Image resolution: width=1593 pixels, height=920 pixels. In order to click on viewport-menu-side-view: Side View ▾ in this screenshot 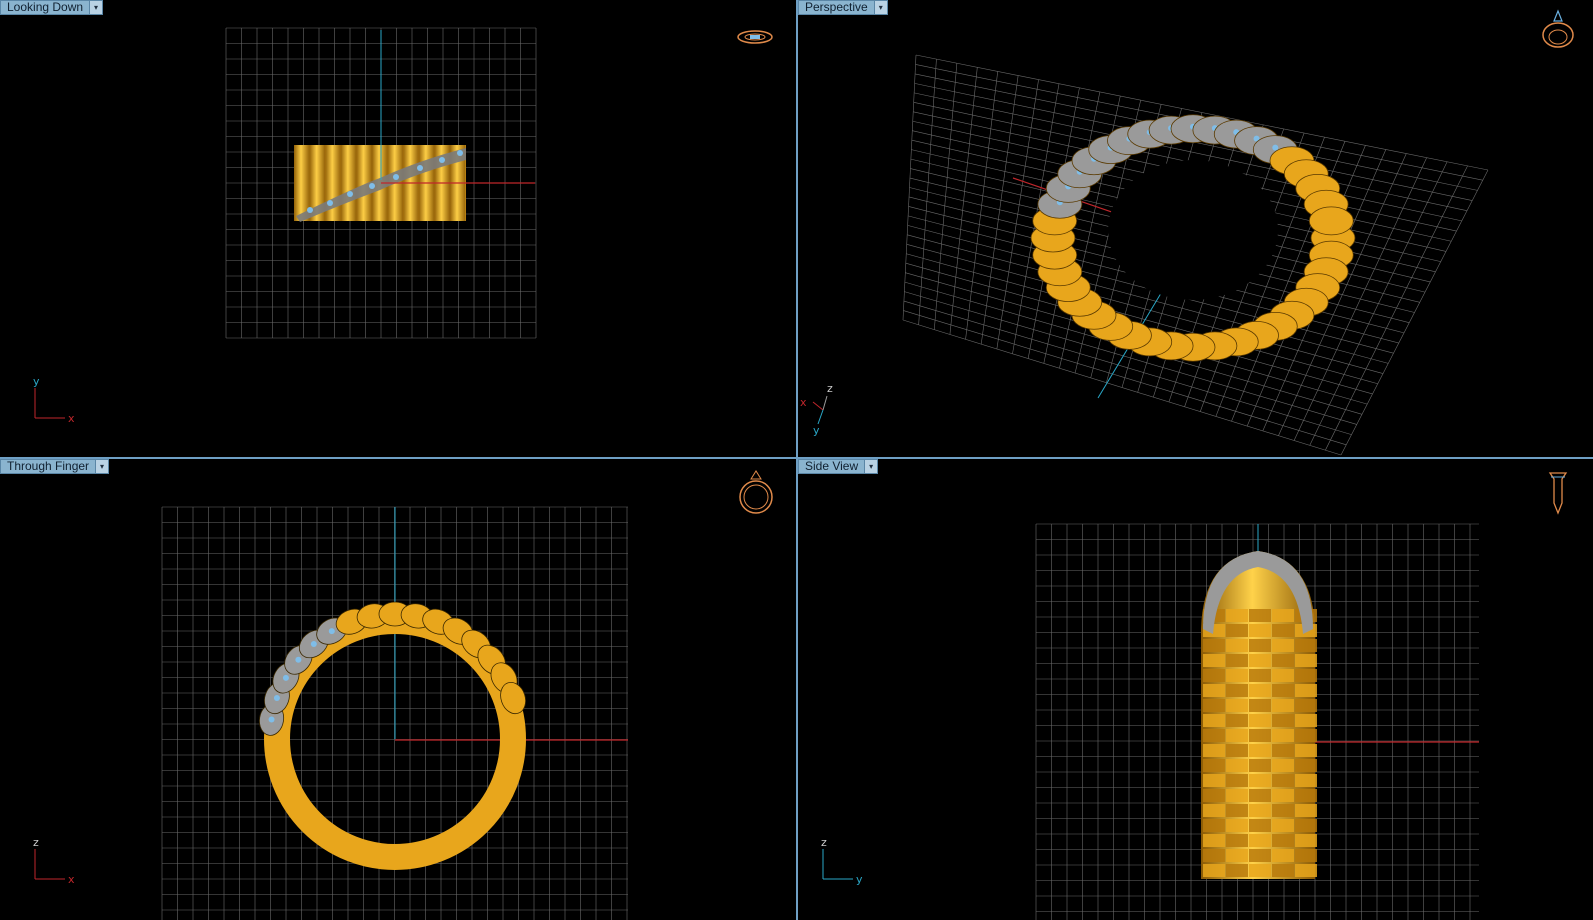, I will do `click(838, 466)`.